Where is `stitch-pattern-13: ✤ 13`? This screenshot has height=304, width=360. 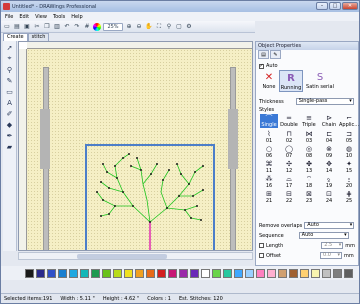 stitch-pattern-13: ✤ 13 is located at coordinates (309, 167).